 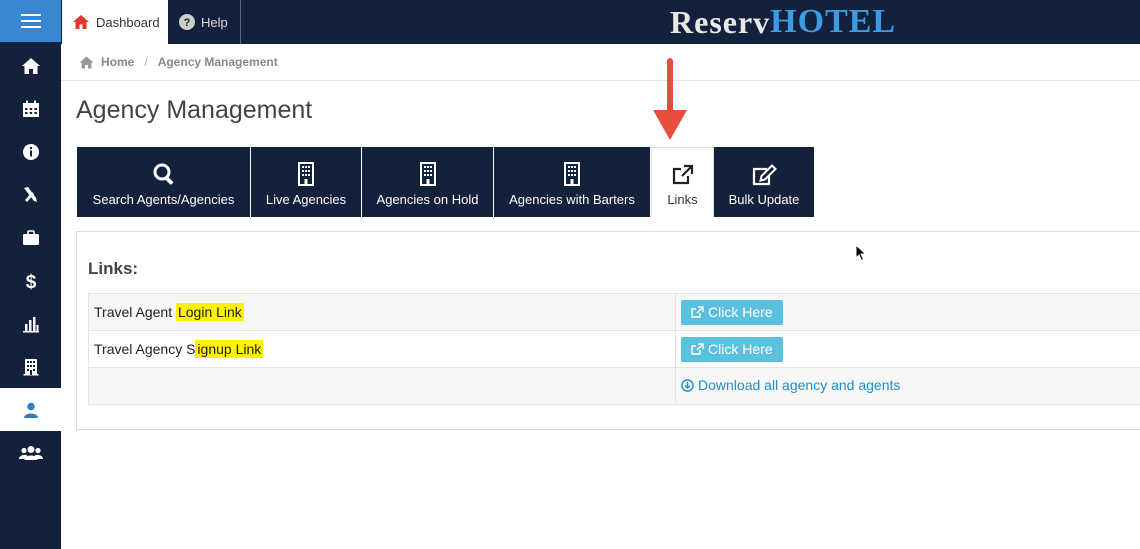 I want to click on empty-cell, so click(x=382, y=386).